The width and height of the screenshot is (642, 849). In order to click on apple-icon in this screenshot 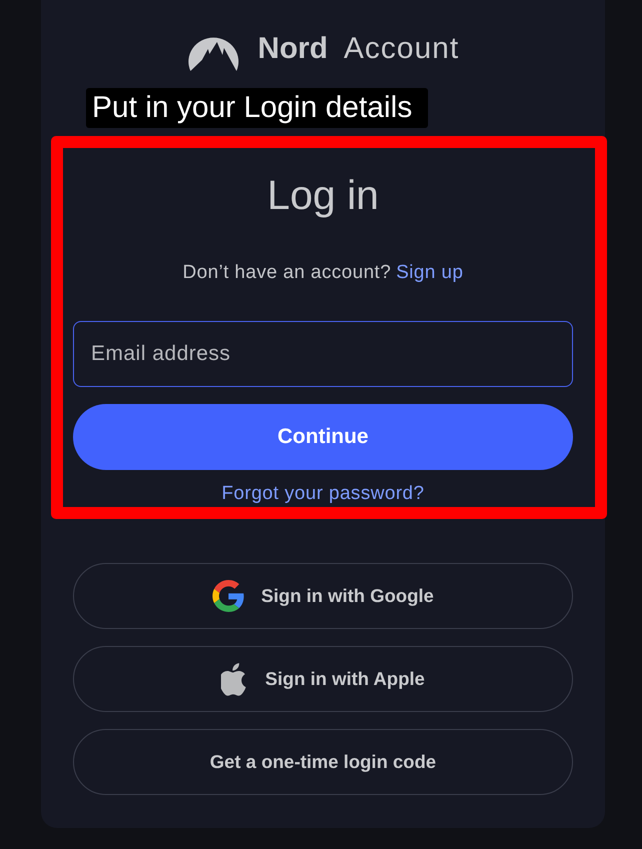, I will do `click(233, 679)`.